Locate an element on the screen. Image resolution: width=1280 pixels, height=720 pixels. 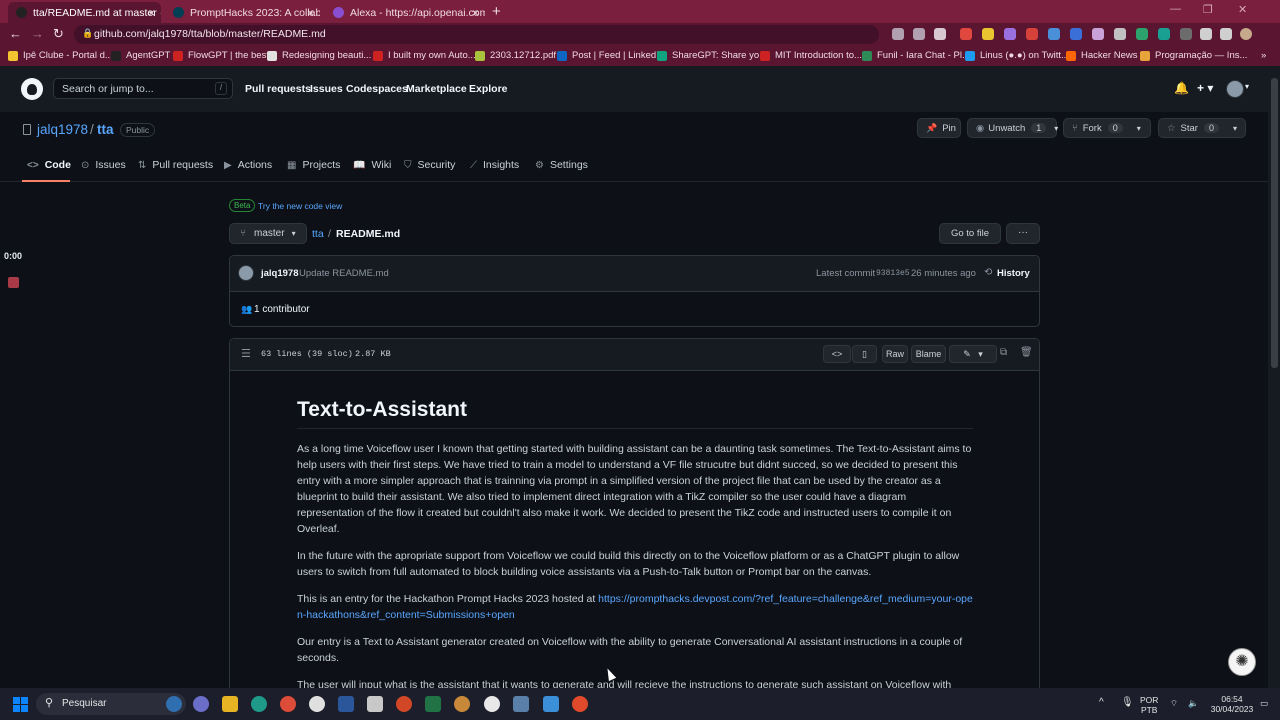
breadcrumb-repo-link: tta is located at coordinates (318, 234).